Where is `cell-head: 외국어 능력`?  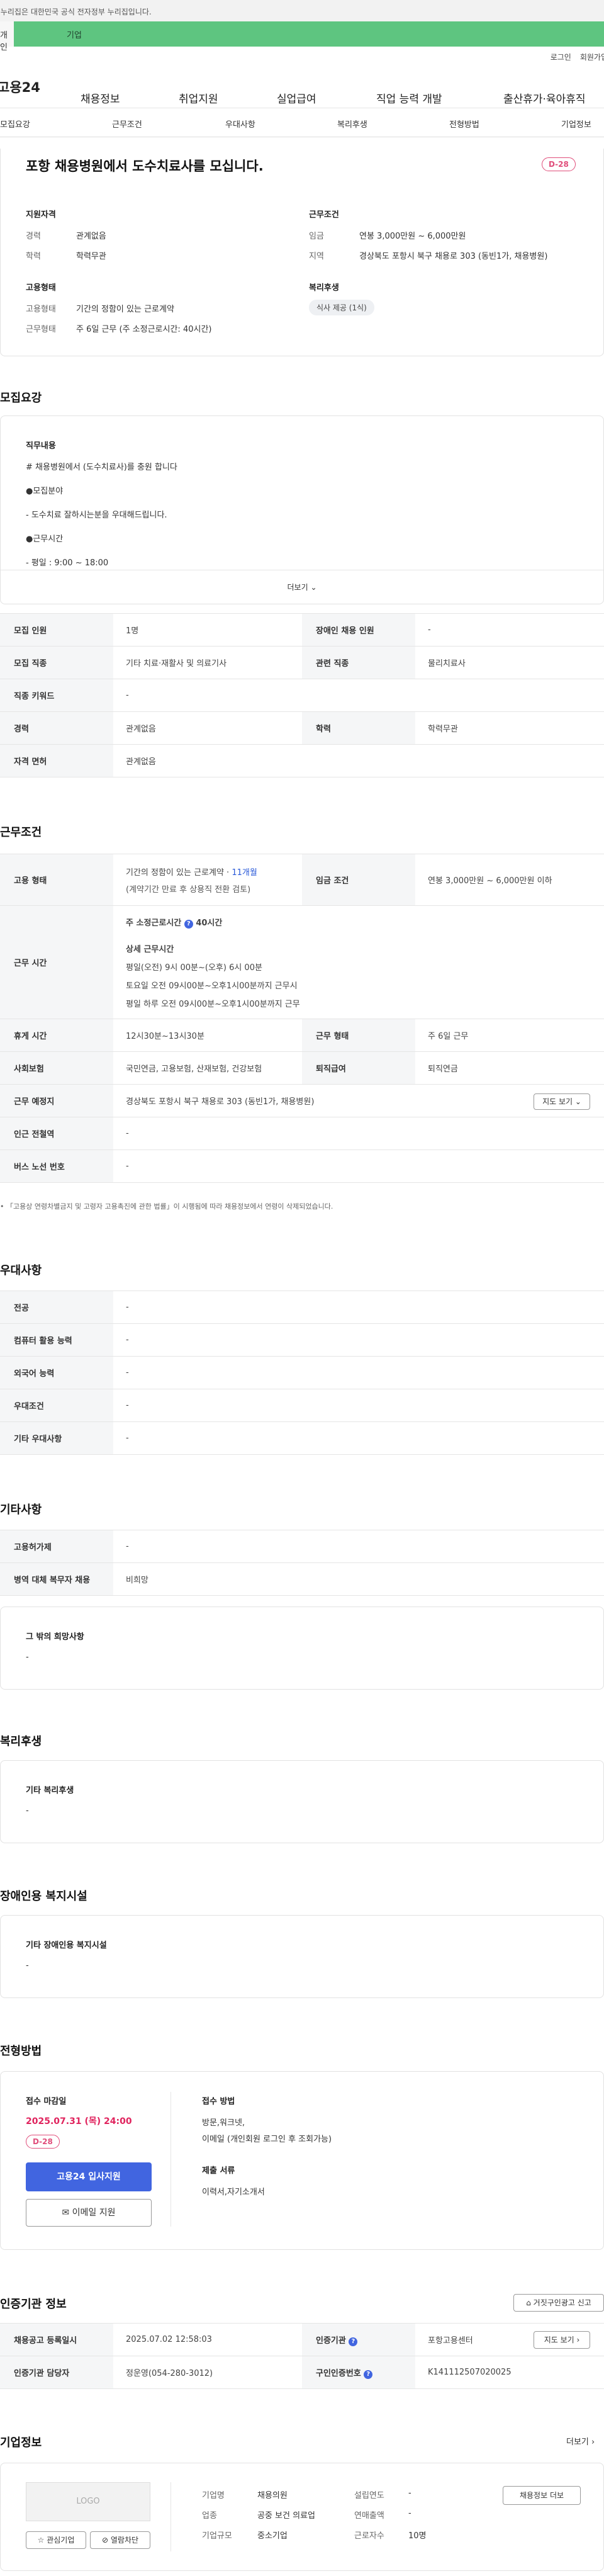
cell-head: 외국어 능력 is located at coordinates (56, 1372).